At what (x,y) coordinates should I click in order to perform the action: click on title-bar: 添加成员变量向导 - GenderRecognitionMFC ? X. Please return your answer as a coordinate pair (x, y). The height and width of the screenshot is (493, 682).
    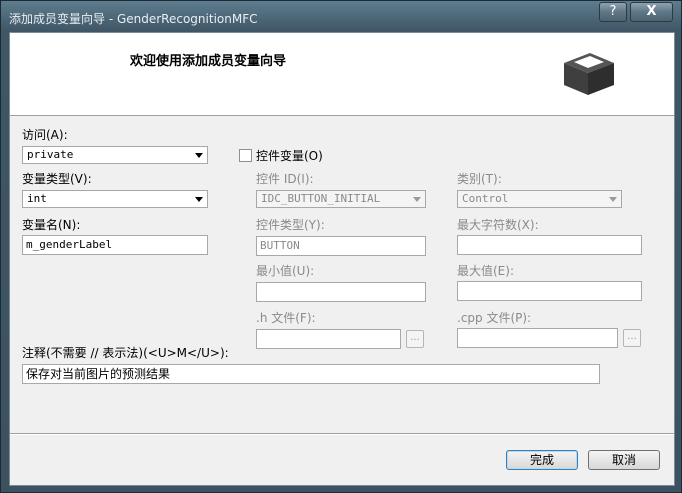
    Looking at the image, I should click on (341, 17).